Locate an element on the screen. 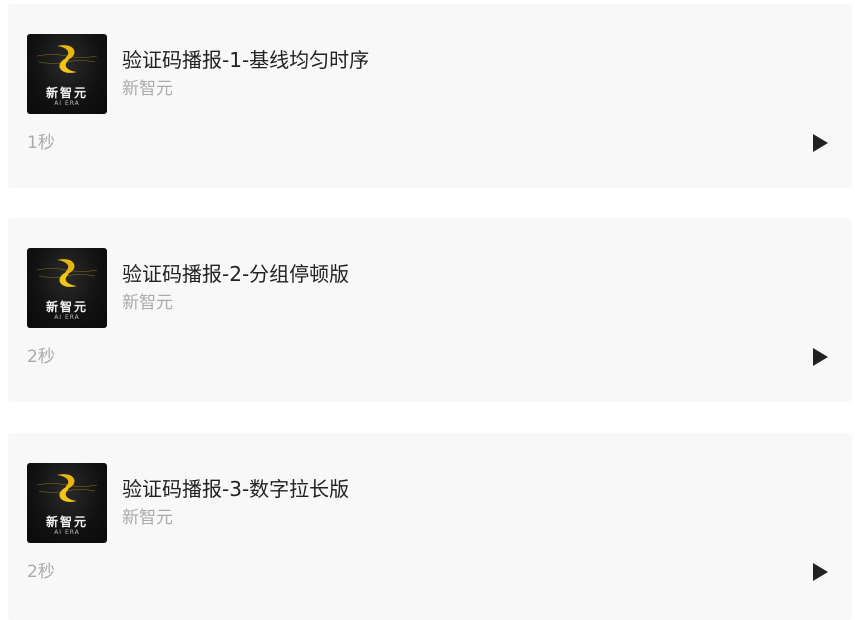 Image resolution: width=855 pixels, height=620 pixels. track-title: 验证码播报-2-分组停顿版 is located at coordinates (236, 274).